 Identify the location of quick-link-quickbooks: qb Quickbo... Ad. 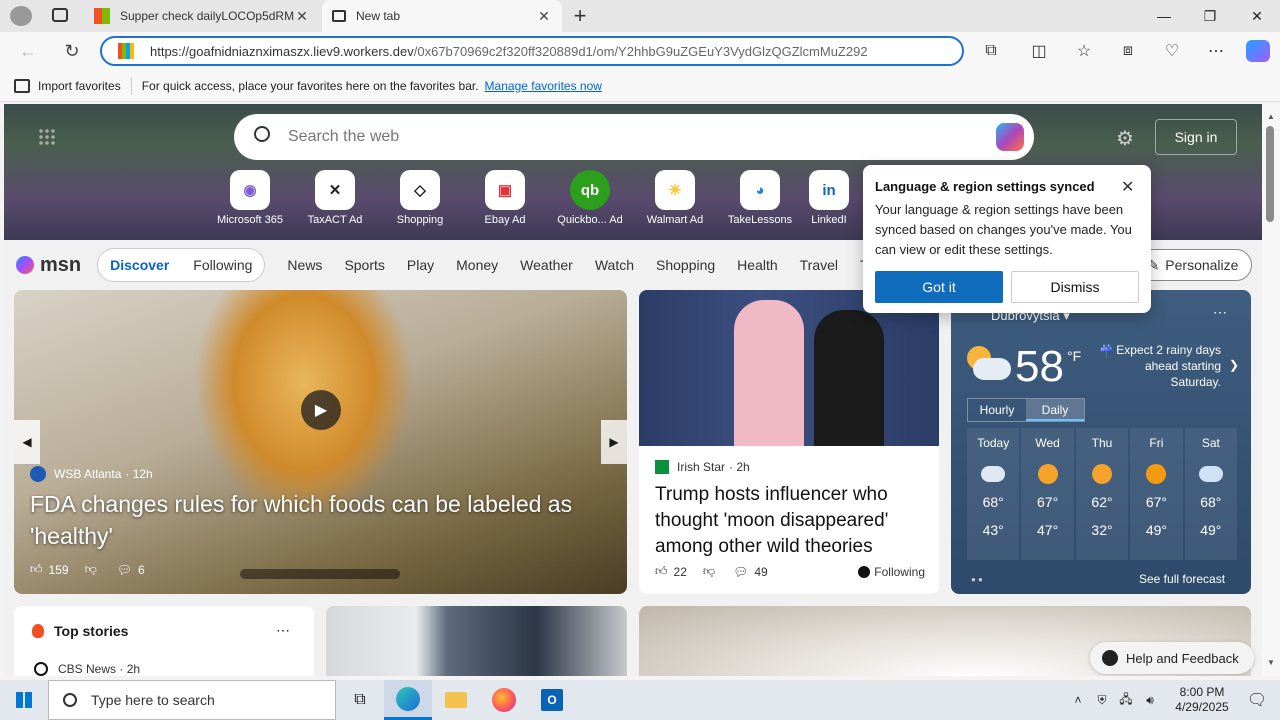
(590, 198).